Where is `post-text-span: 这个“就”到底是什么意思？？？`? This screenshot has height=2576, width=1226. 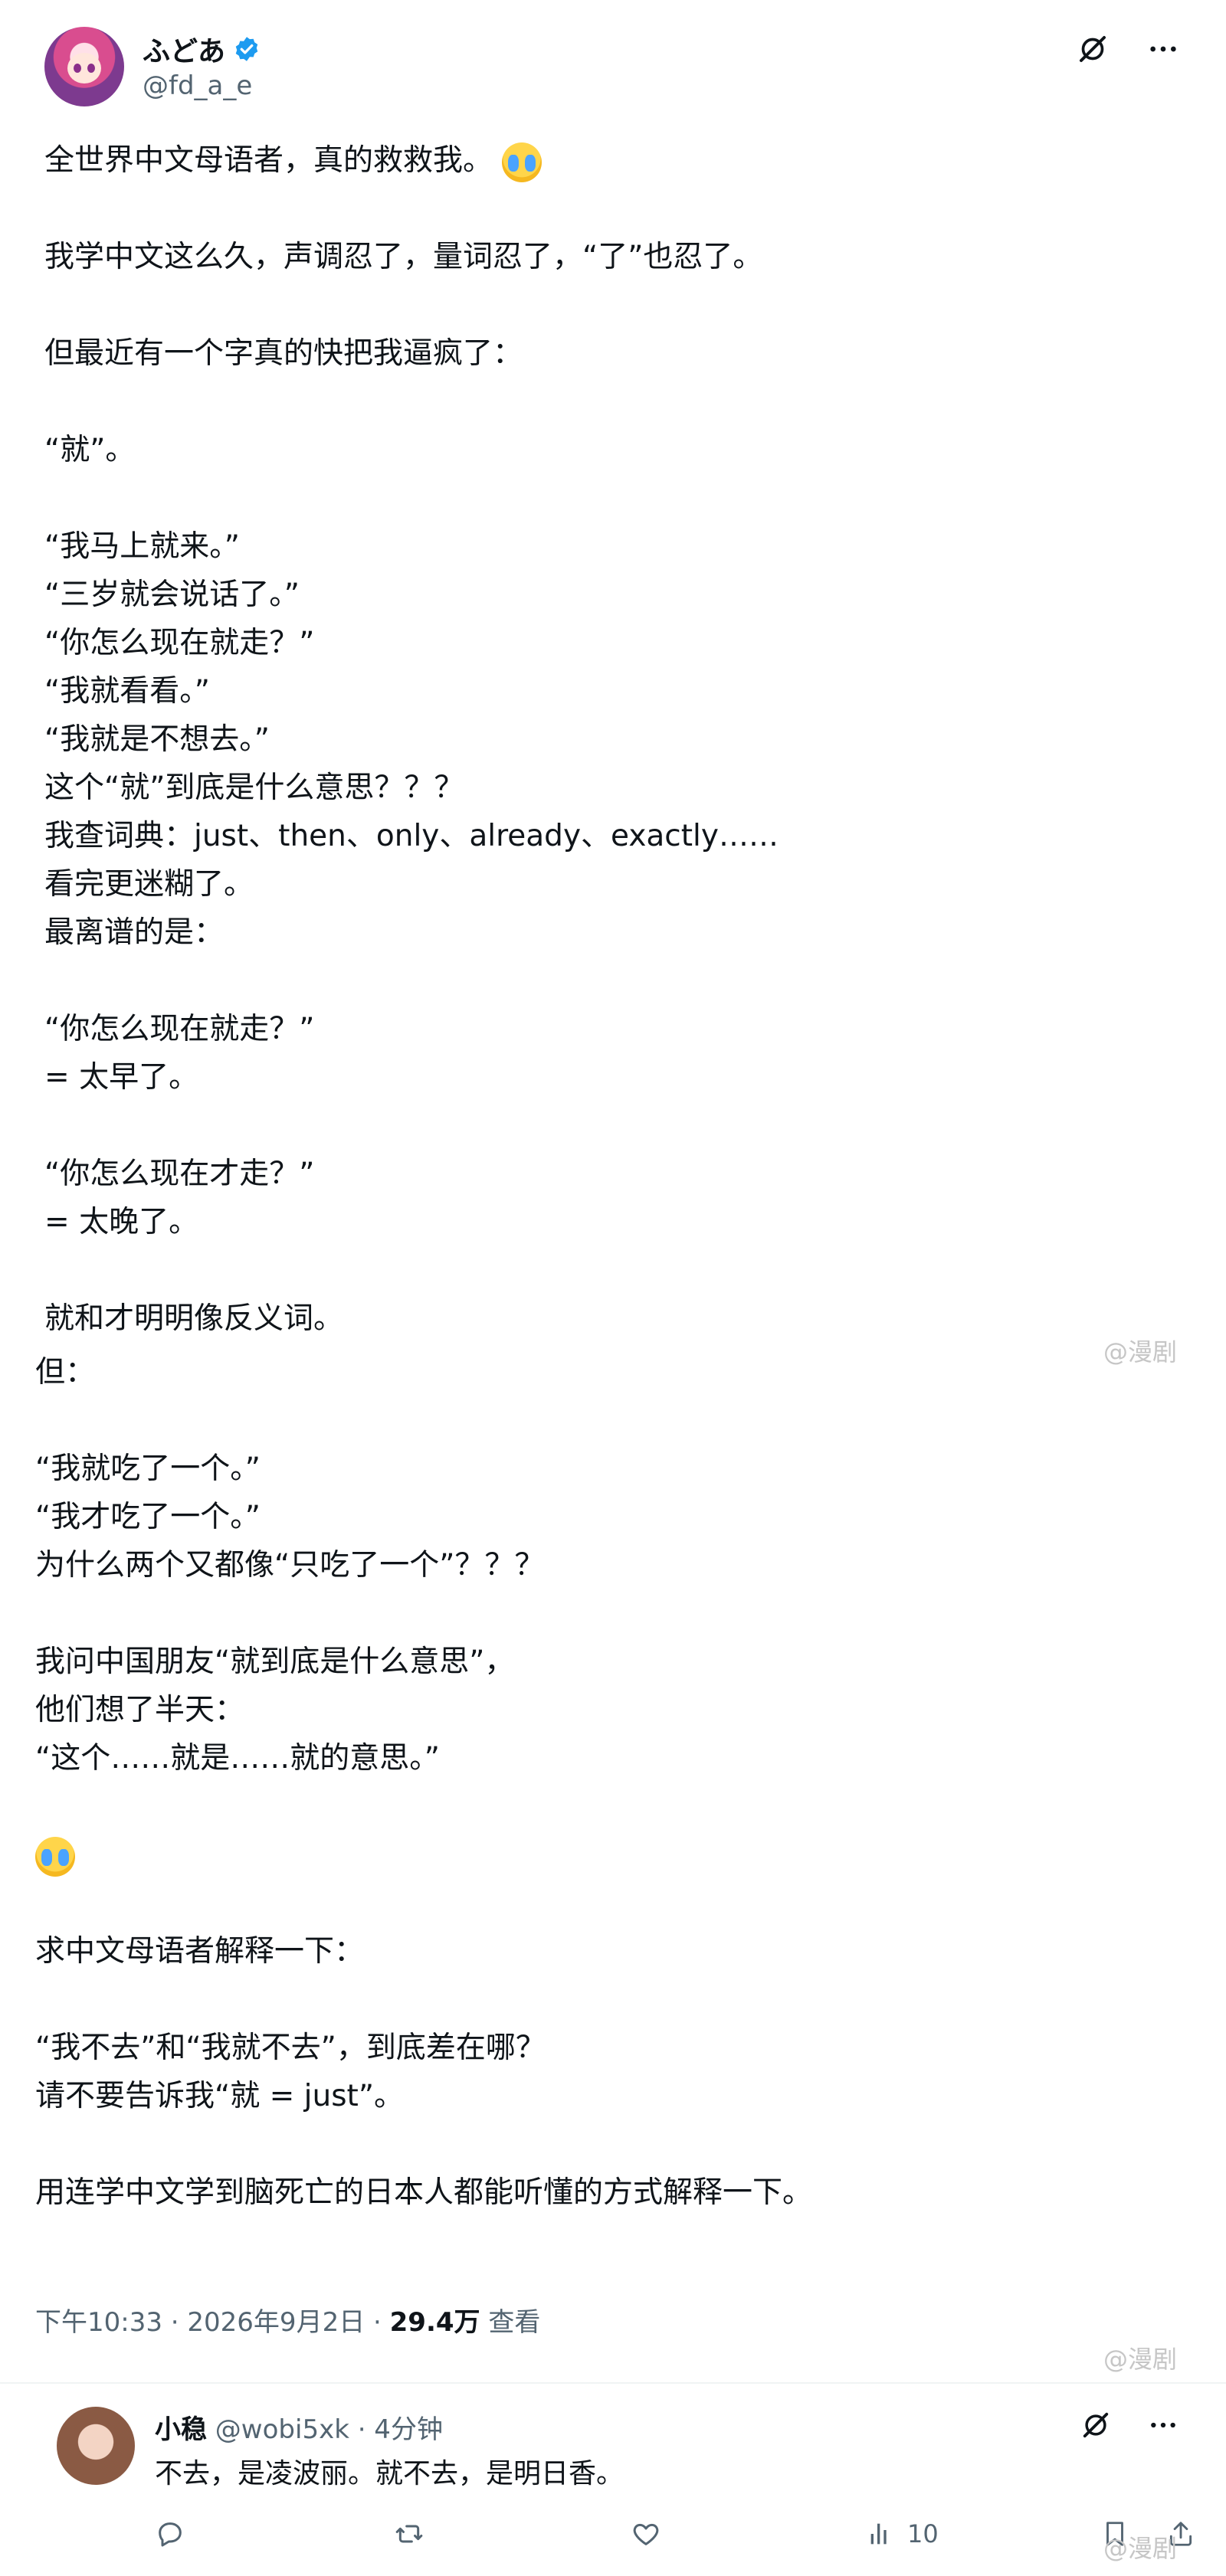
post-text-span: 这个“就”到底是什么意思？？？ is located at coordinates (254, 788).